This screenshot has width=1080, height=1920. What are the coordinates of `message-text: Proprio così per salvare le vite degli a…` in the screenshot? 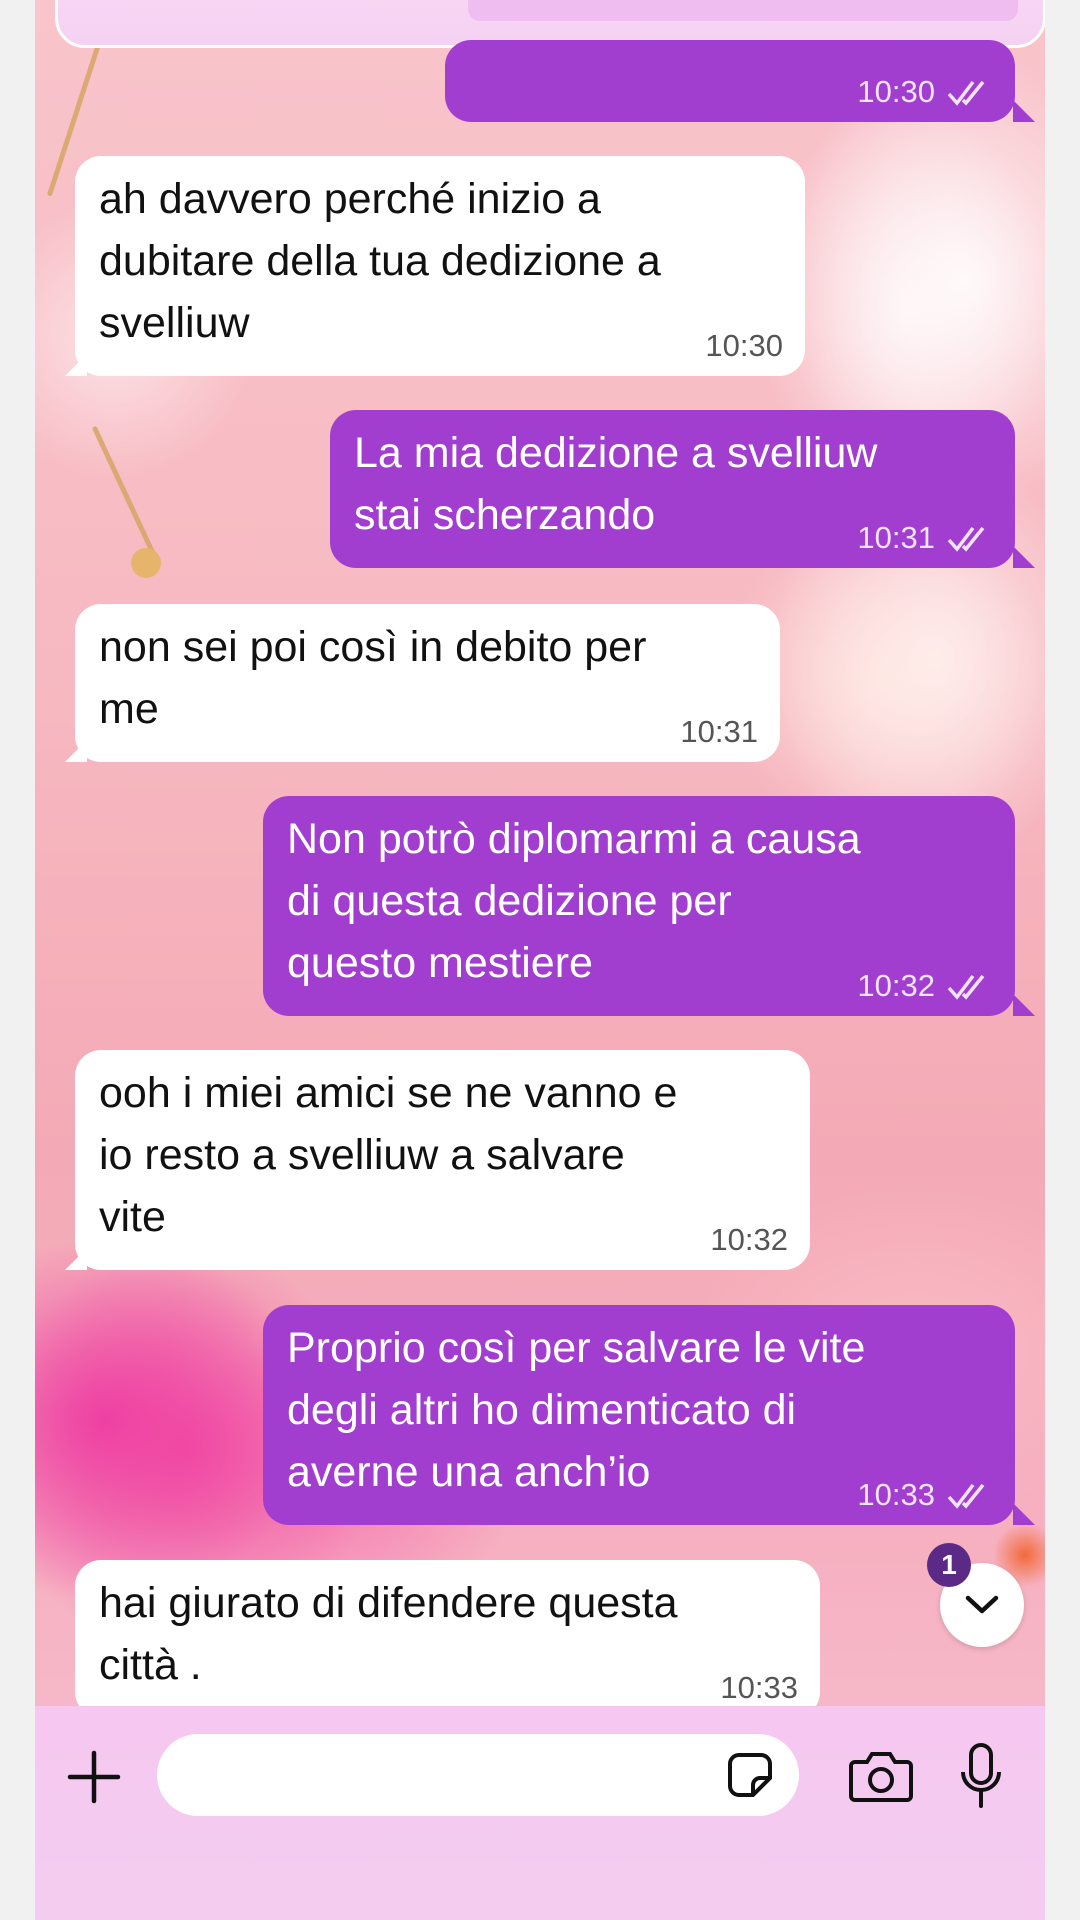 It's located at (576, 1410).